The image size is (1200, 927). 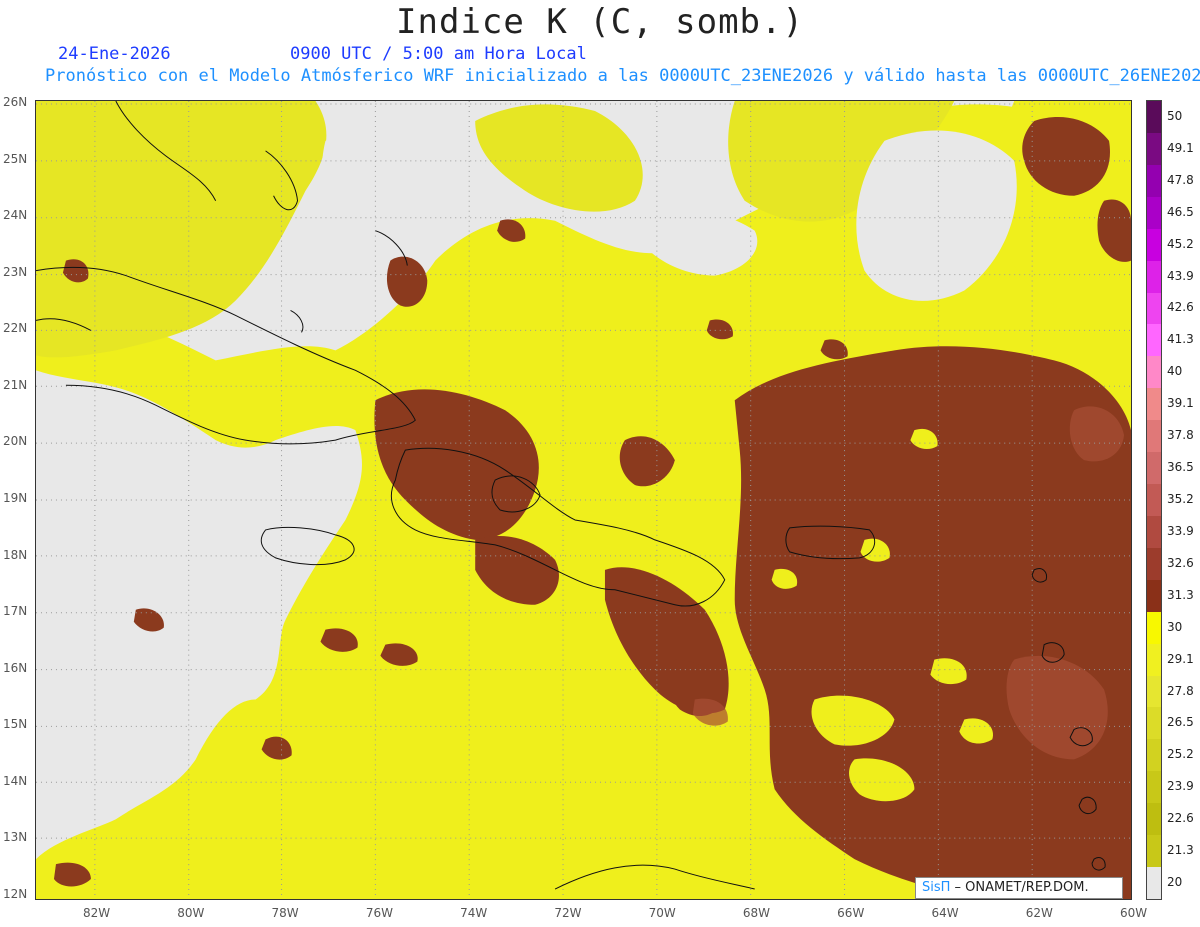 I want to click on longitude-tick-label: 74W, so click(x=474, y=913).